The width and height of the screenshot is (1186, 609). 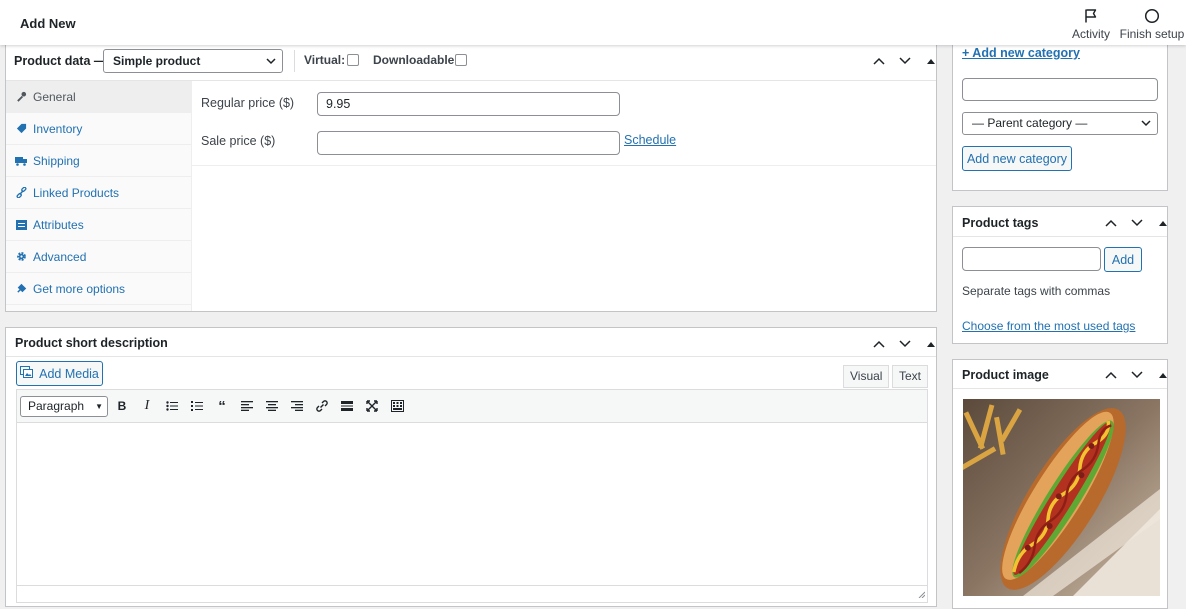 What do you see at coordinates (248, 103) in the screenshot?
I see `regular-price-label: Regular price ($)` at bounding box center [248, 103].